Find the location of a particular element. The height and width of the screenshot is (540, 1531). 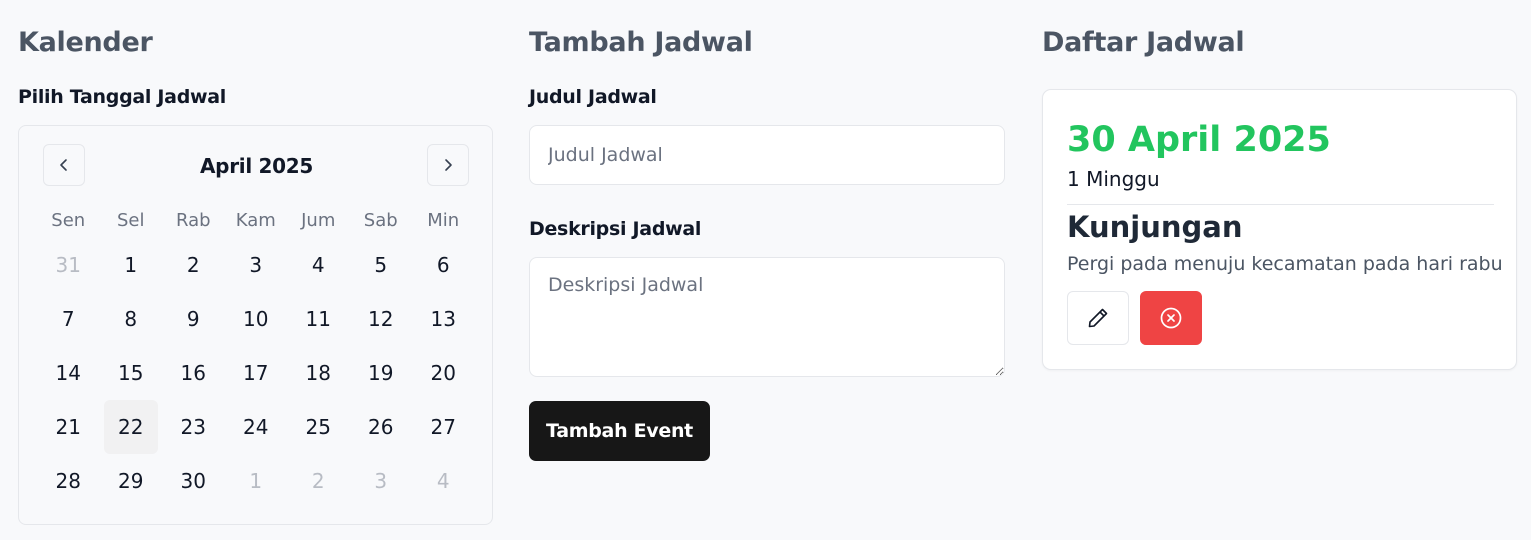

day-cell-outside-month: 3 is located at coordinates (381, 481).